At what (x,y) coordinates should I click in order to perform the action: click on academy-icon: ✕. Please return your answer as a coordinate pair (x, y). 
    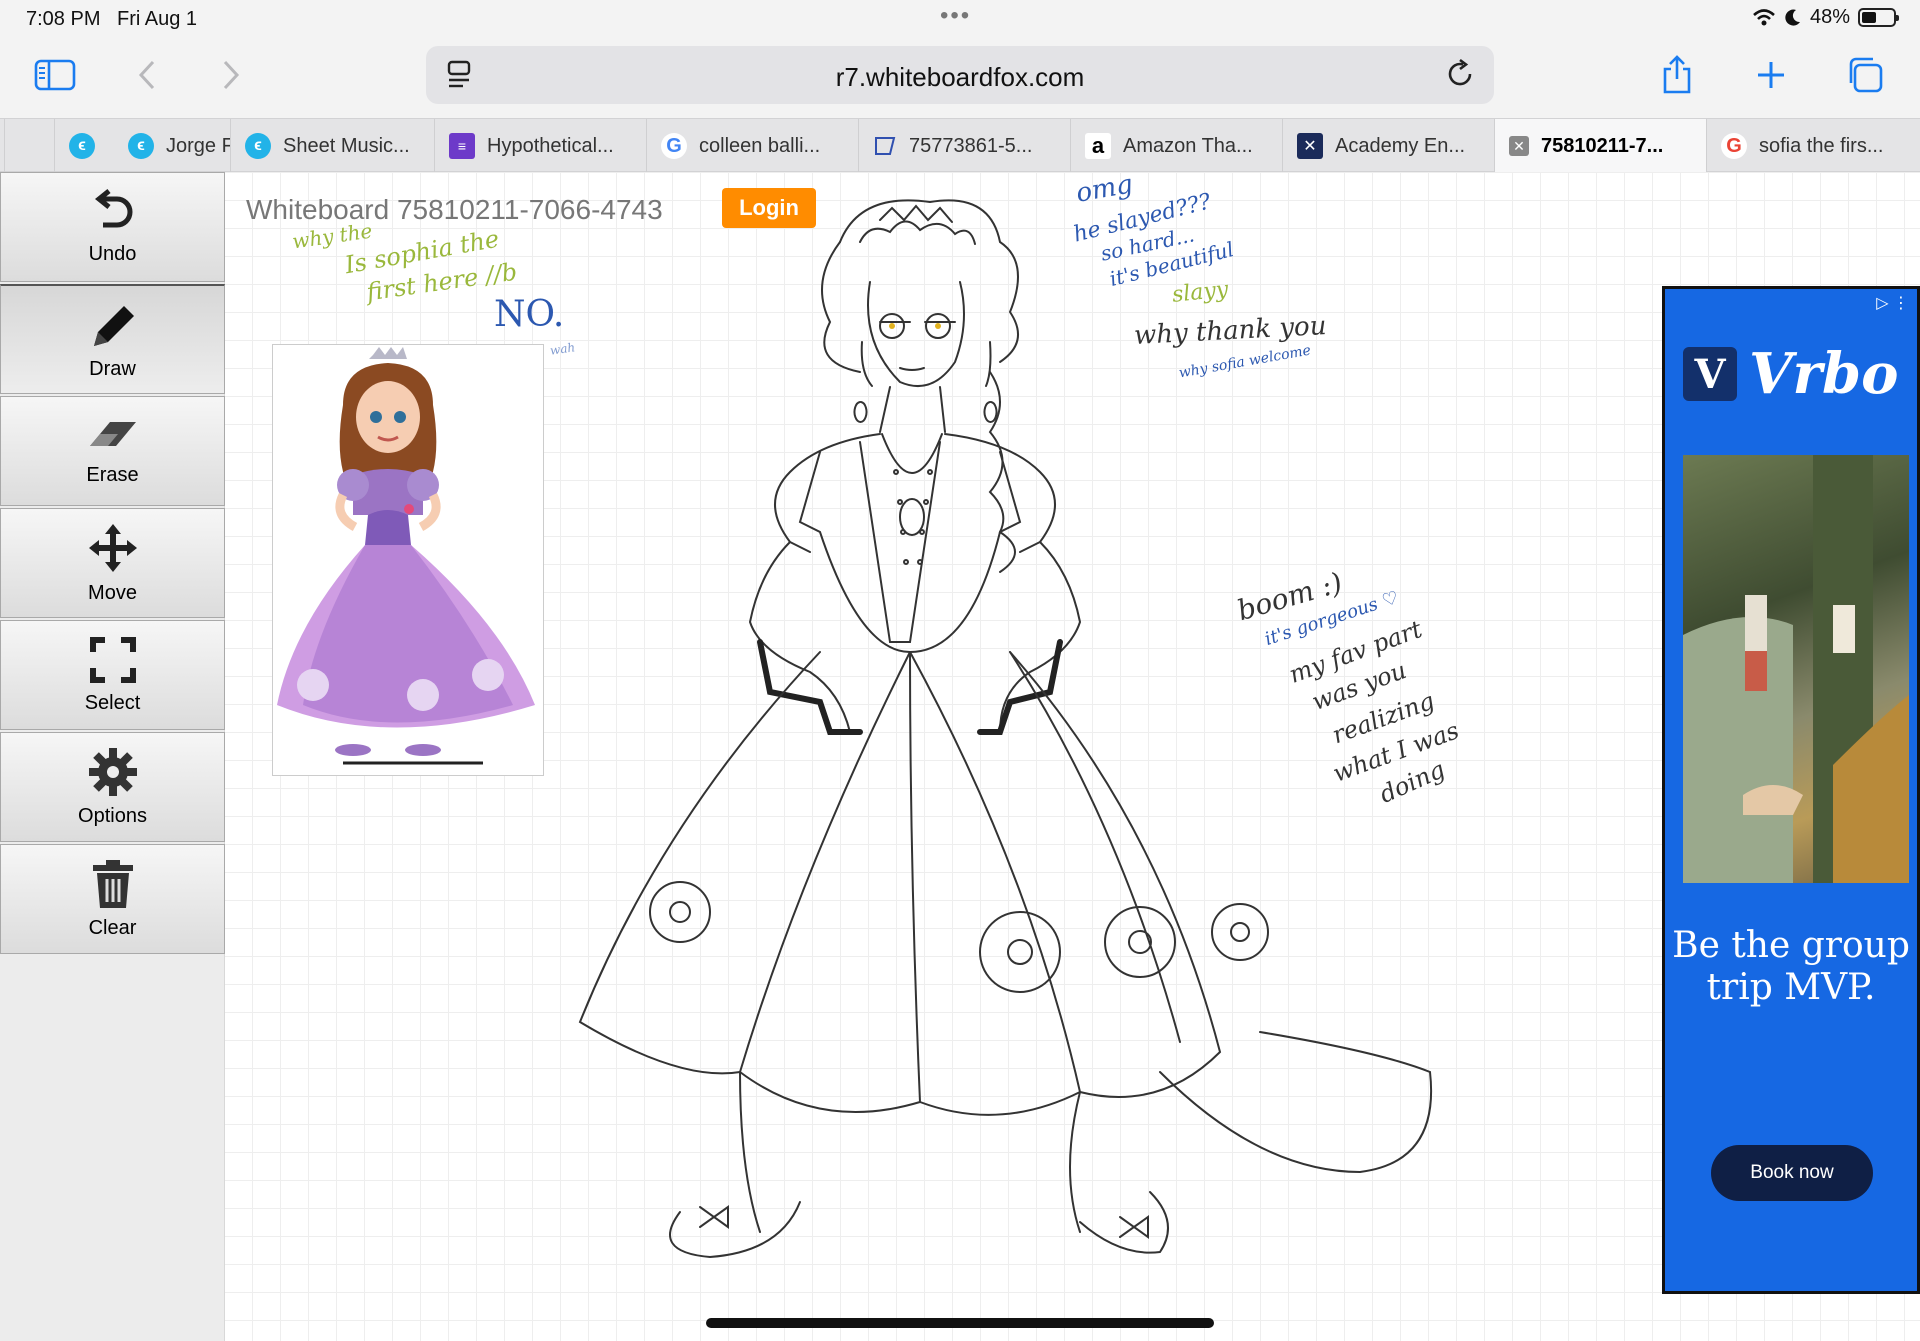
    Looking at the image, I should click on (1310, 146).